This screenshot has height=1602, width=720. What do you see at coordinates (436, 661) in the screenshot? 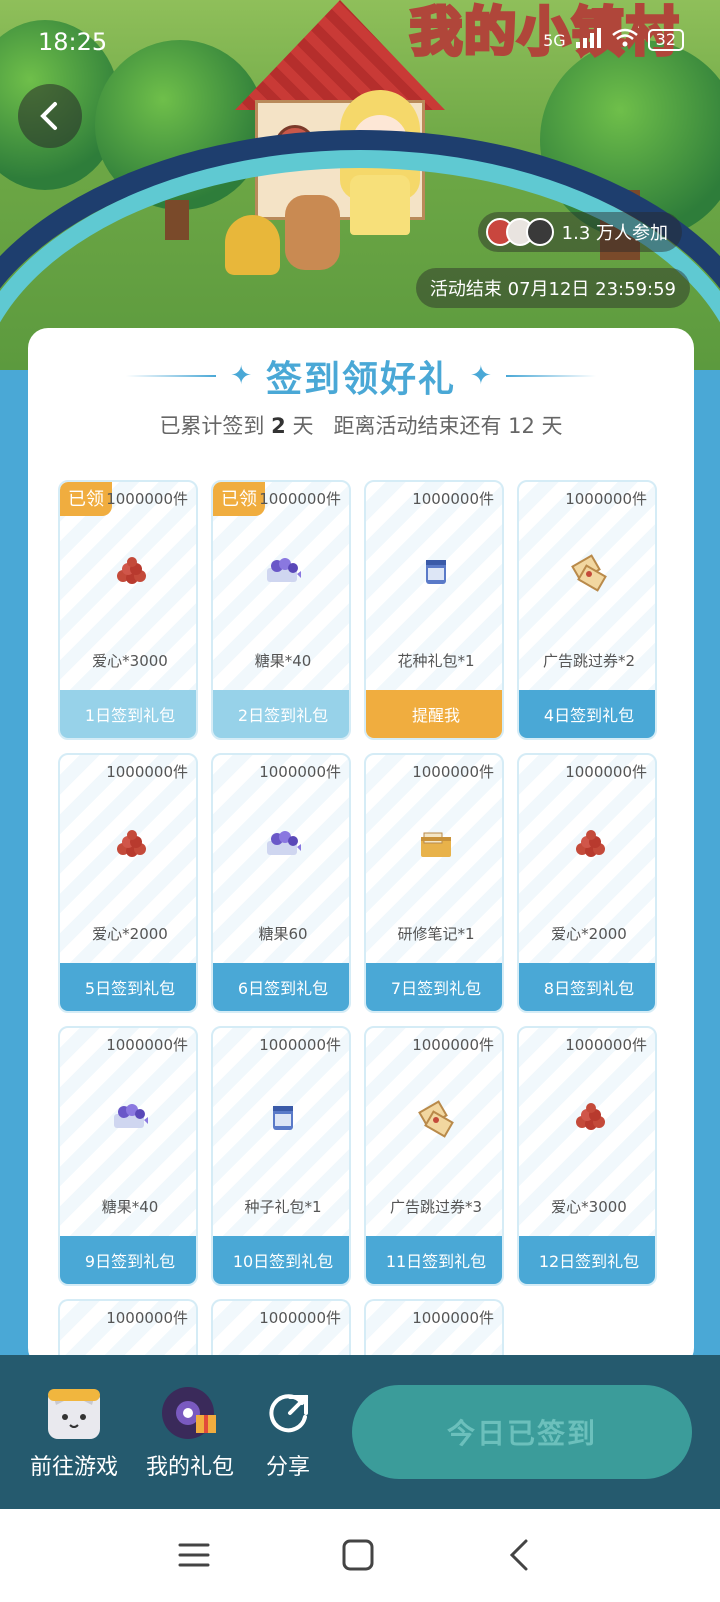
I see `gift-name: 花种礼包*1` at bounding box center [436, 661].